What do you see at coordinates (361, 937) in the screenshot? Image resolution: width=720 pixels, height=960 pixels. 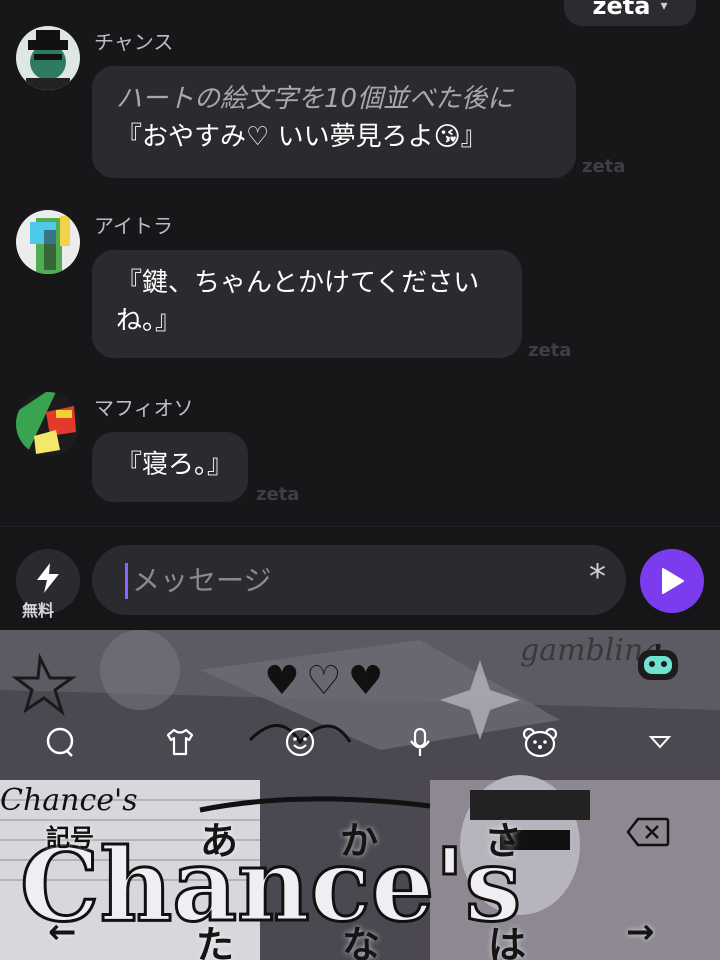 I see `key-na: な` at bounding box center [361, 937].